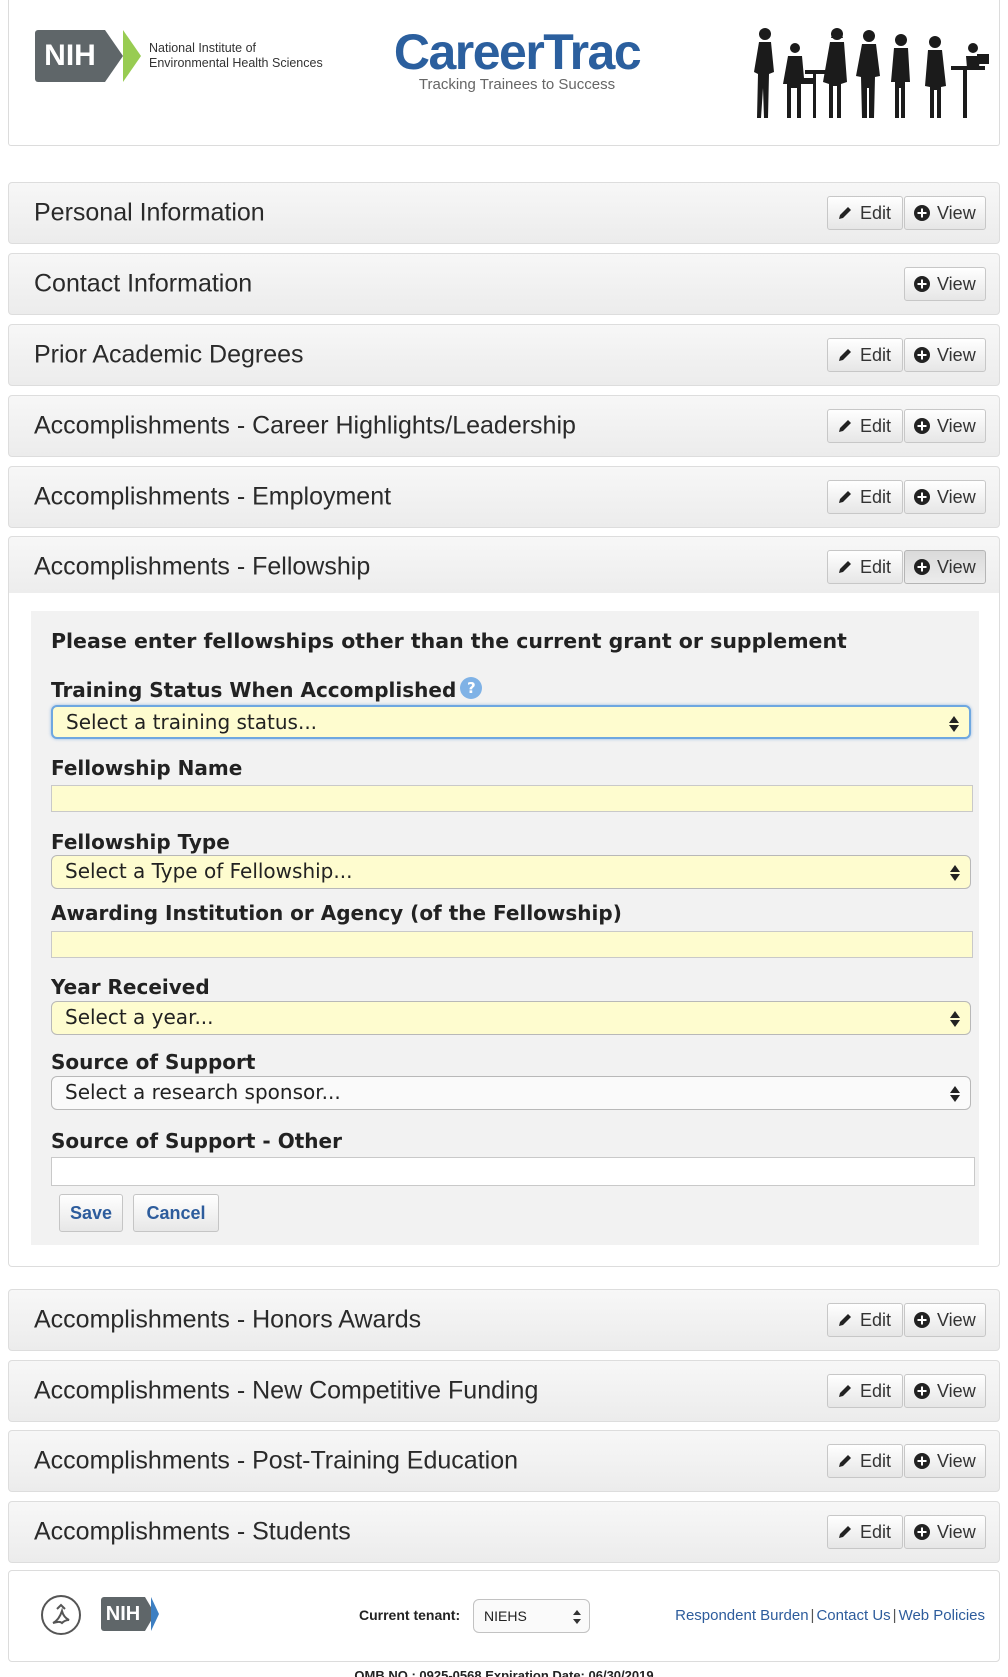 The width and height of the screenshot is (1008, 1677). What do you see at coordinates (70, 56) in the screenshot?
I see `nih-logo-box: NIH` at bounding box center [70, 56].